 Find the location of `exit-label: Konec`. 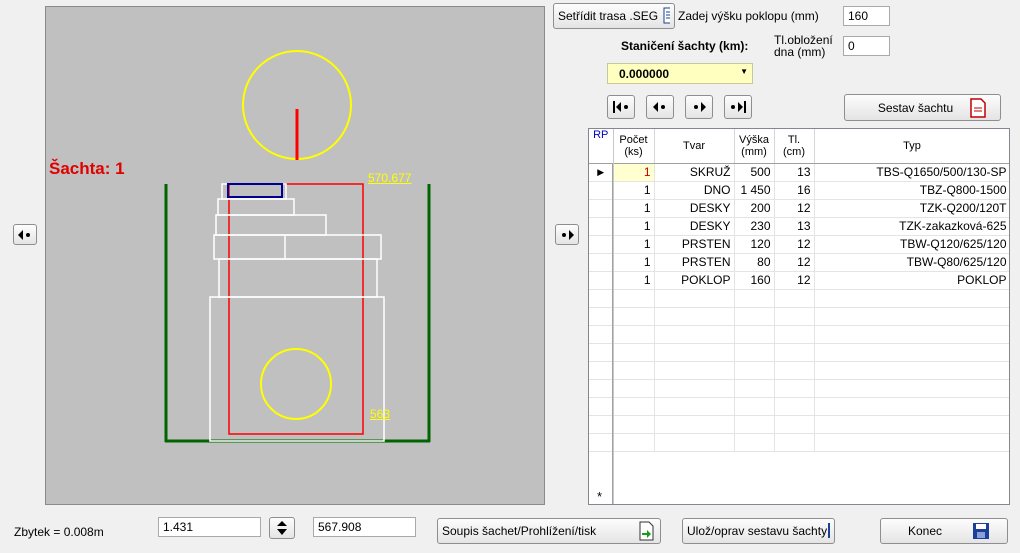

exit-label: Konec is located at coordinates (925, 531).